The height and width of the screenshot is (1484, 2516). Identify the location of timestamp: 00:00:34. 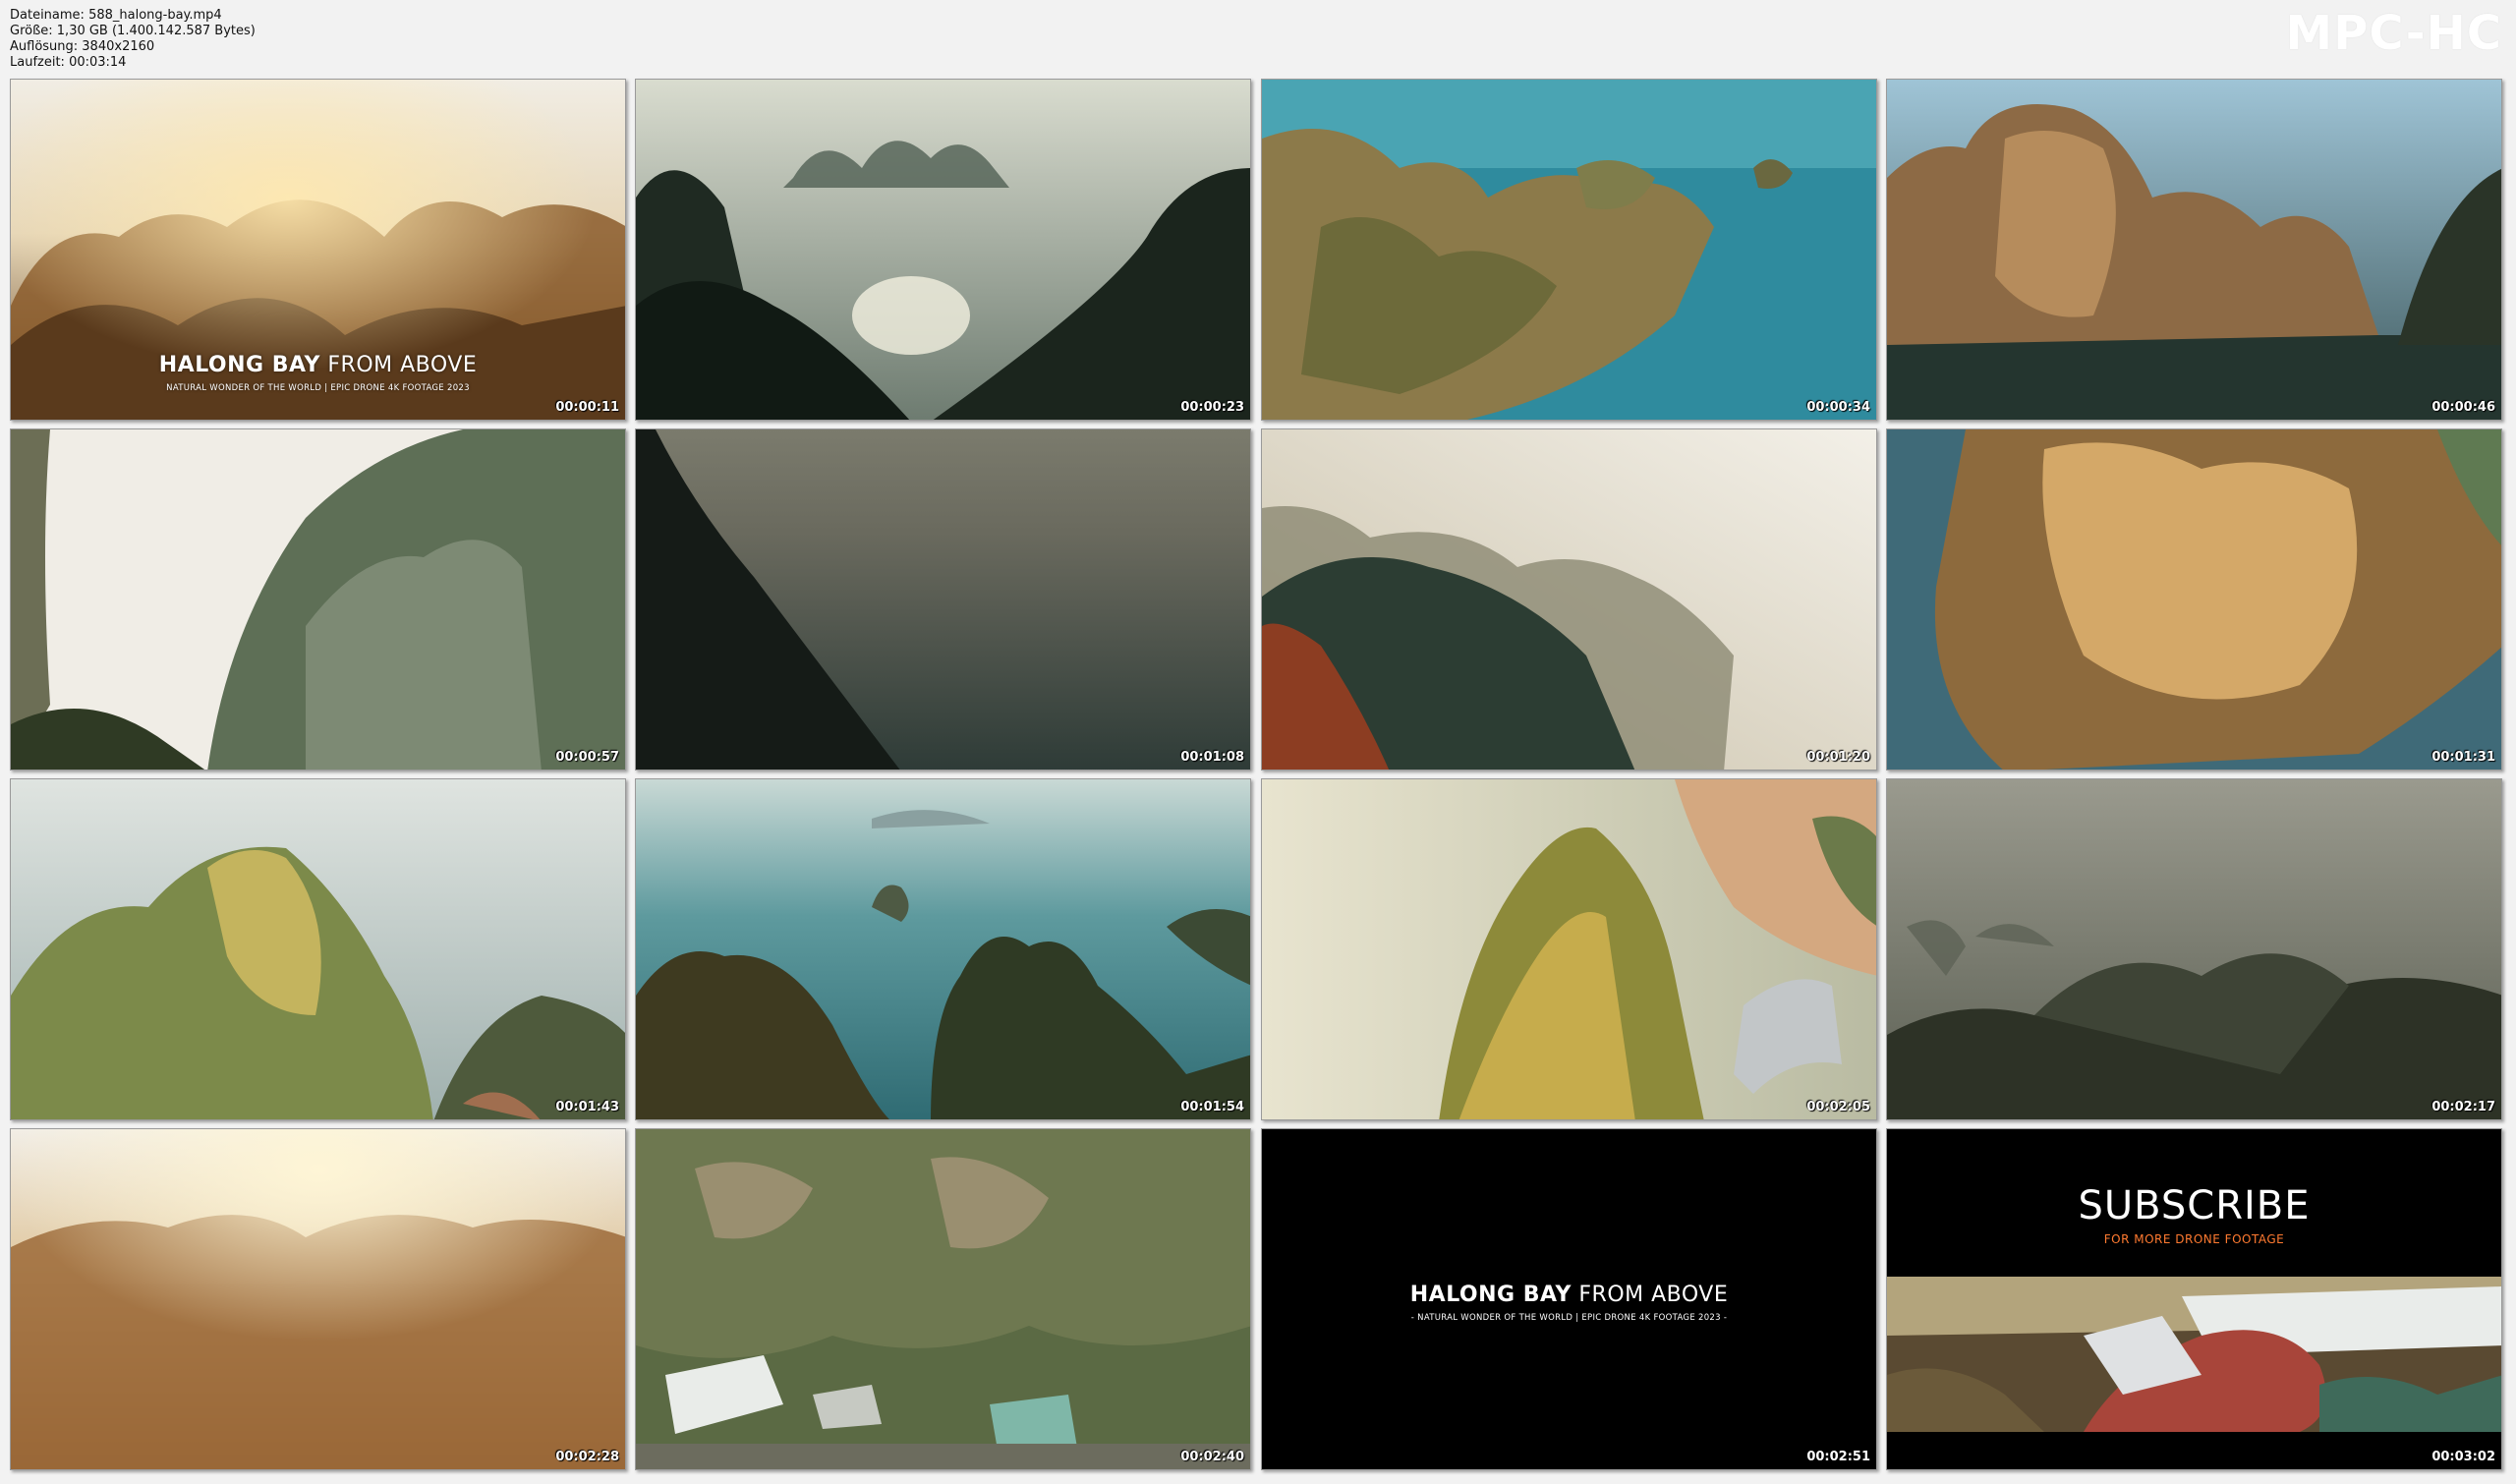
(1838, 407).